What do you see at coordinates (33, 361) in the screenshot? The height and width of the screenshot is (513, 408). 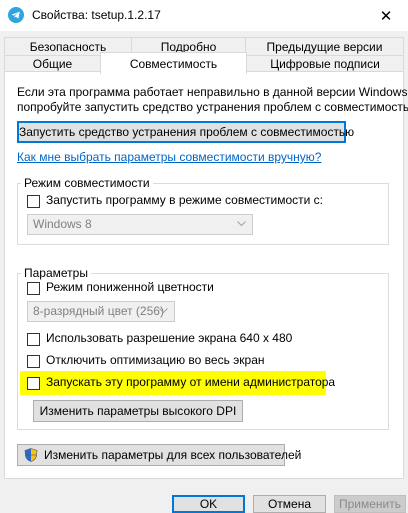 I see `fullscreen-opt-checkbox` at bounding box center [33, 361].